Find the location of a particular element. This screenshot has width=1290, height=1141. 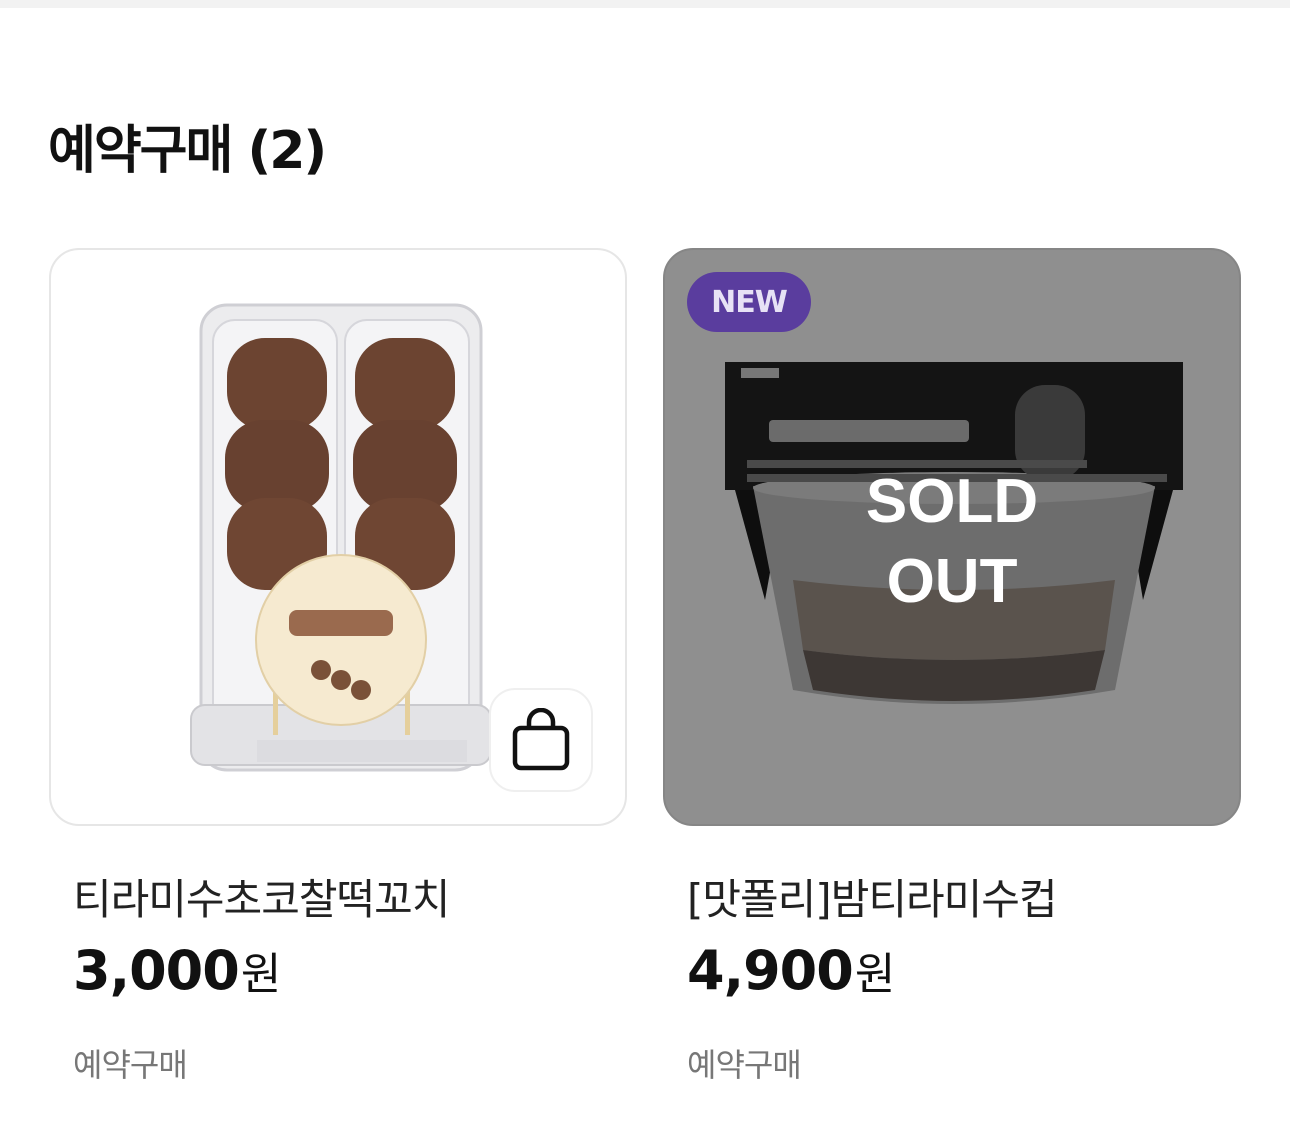

new-badge: NEW is located at coordinates (749, 302).